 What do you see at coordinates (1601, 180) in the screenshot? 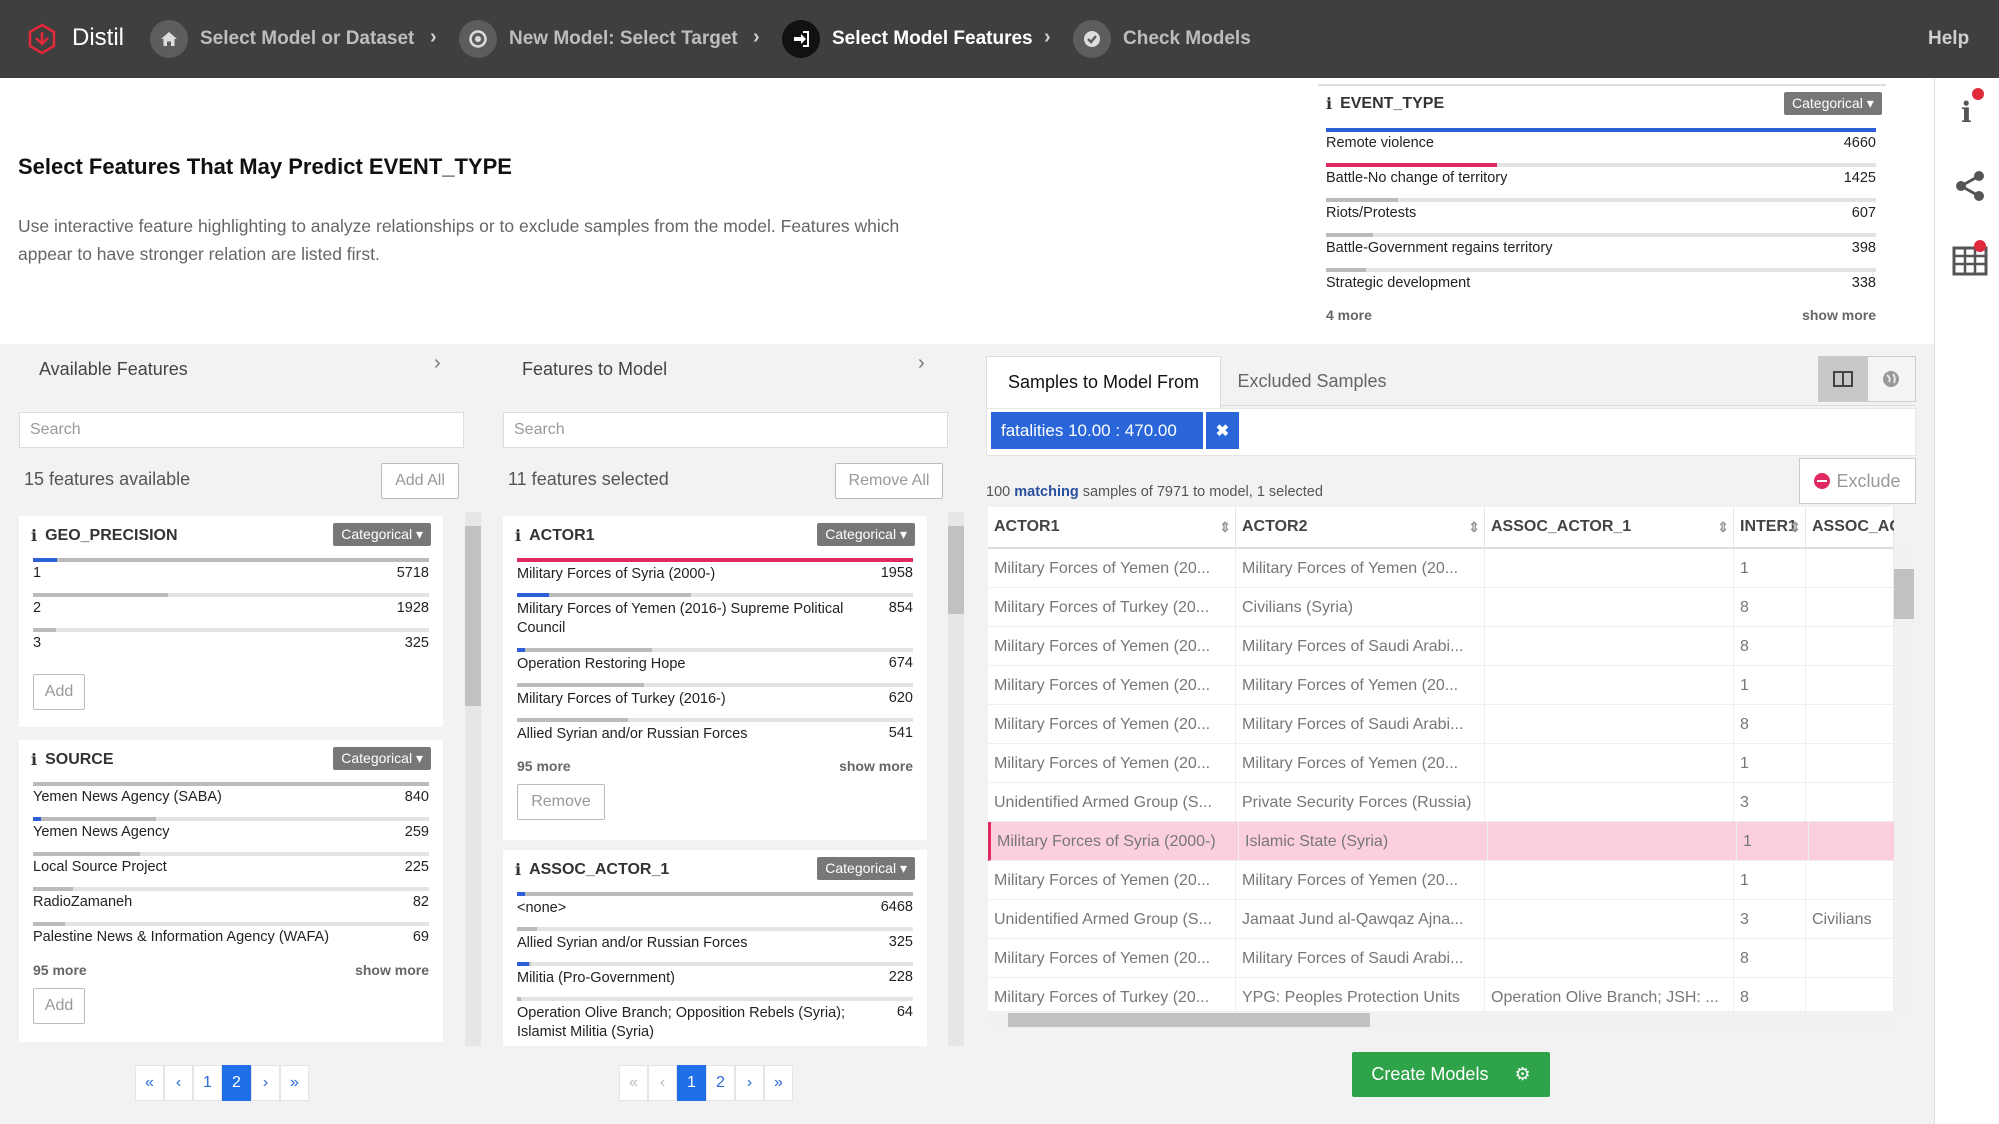
I see `bar-row: Battle-No change of territory 1425` at bounding box center [1601, 180].